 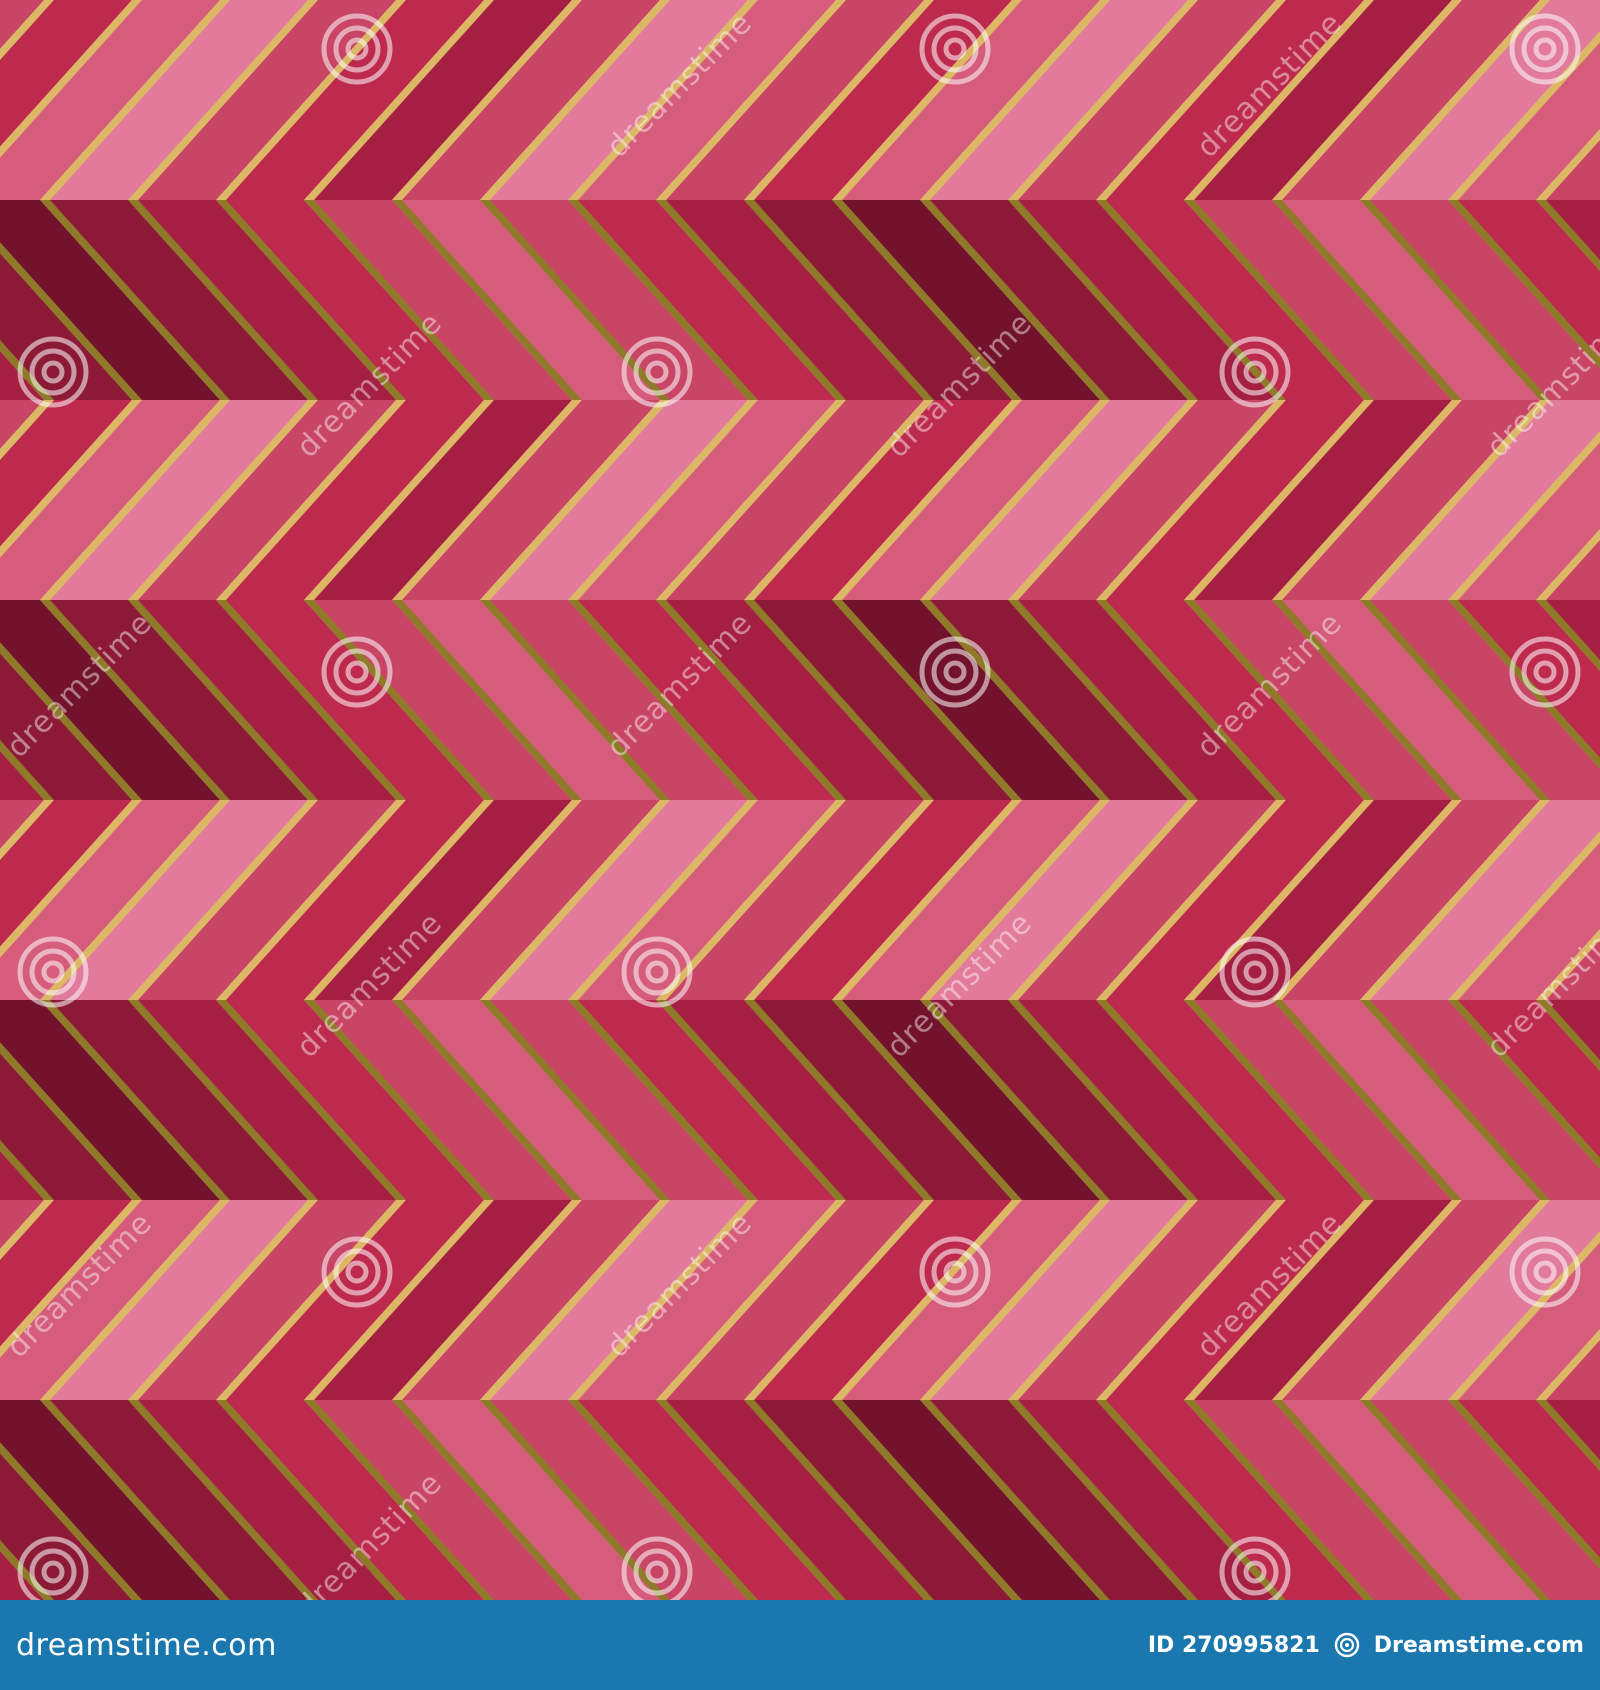 What do you see at coordinates (1346, 1645) in the screenshot?
I see `spiral-logo-icon` at bounding box center [1346, 1645].